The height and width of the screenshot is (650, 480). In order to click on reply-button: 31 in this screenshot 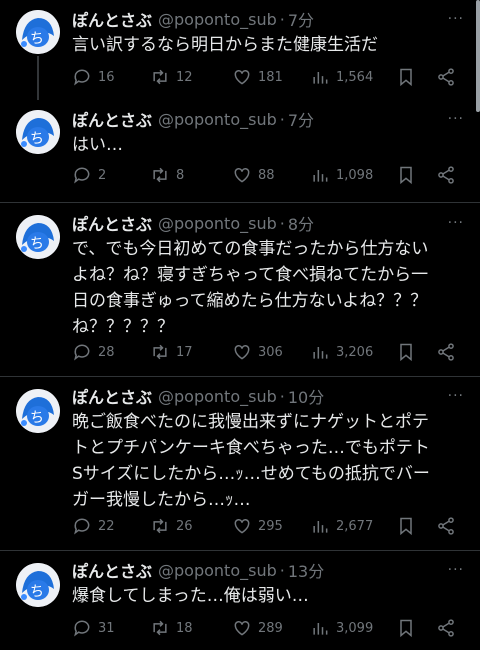, I will do `click(111, 628)`.